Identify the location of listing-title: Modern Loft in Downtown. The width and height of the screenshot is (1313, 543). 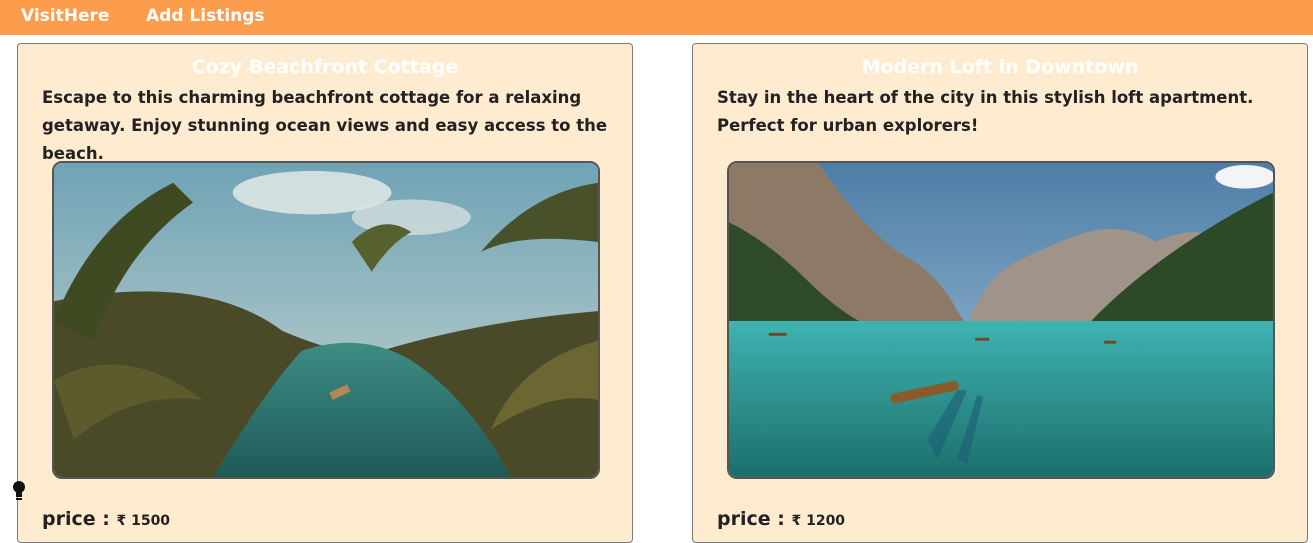
(1000, 67).